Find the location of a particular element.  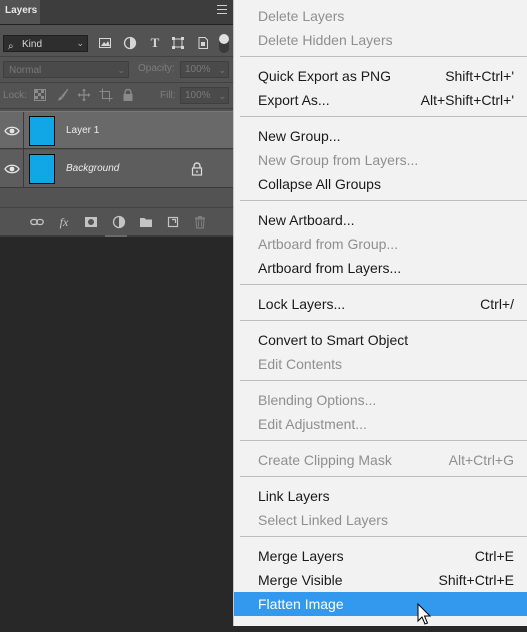

add-mask-icon is located at coordinates (91, 222).